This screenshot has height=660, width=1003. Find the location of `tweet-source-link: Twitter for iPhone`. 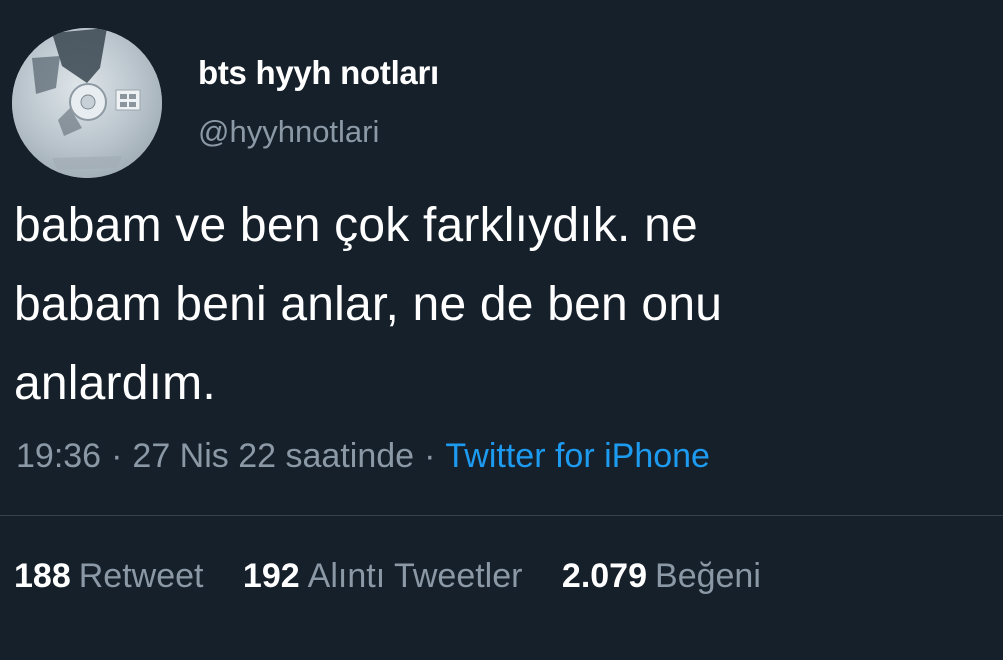

tweet-source-link: Twitter for iPhone is located at coordinates (577, 456).